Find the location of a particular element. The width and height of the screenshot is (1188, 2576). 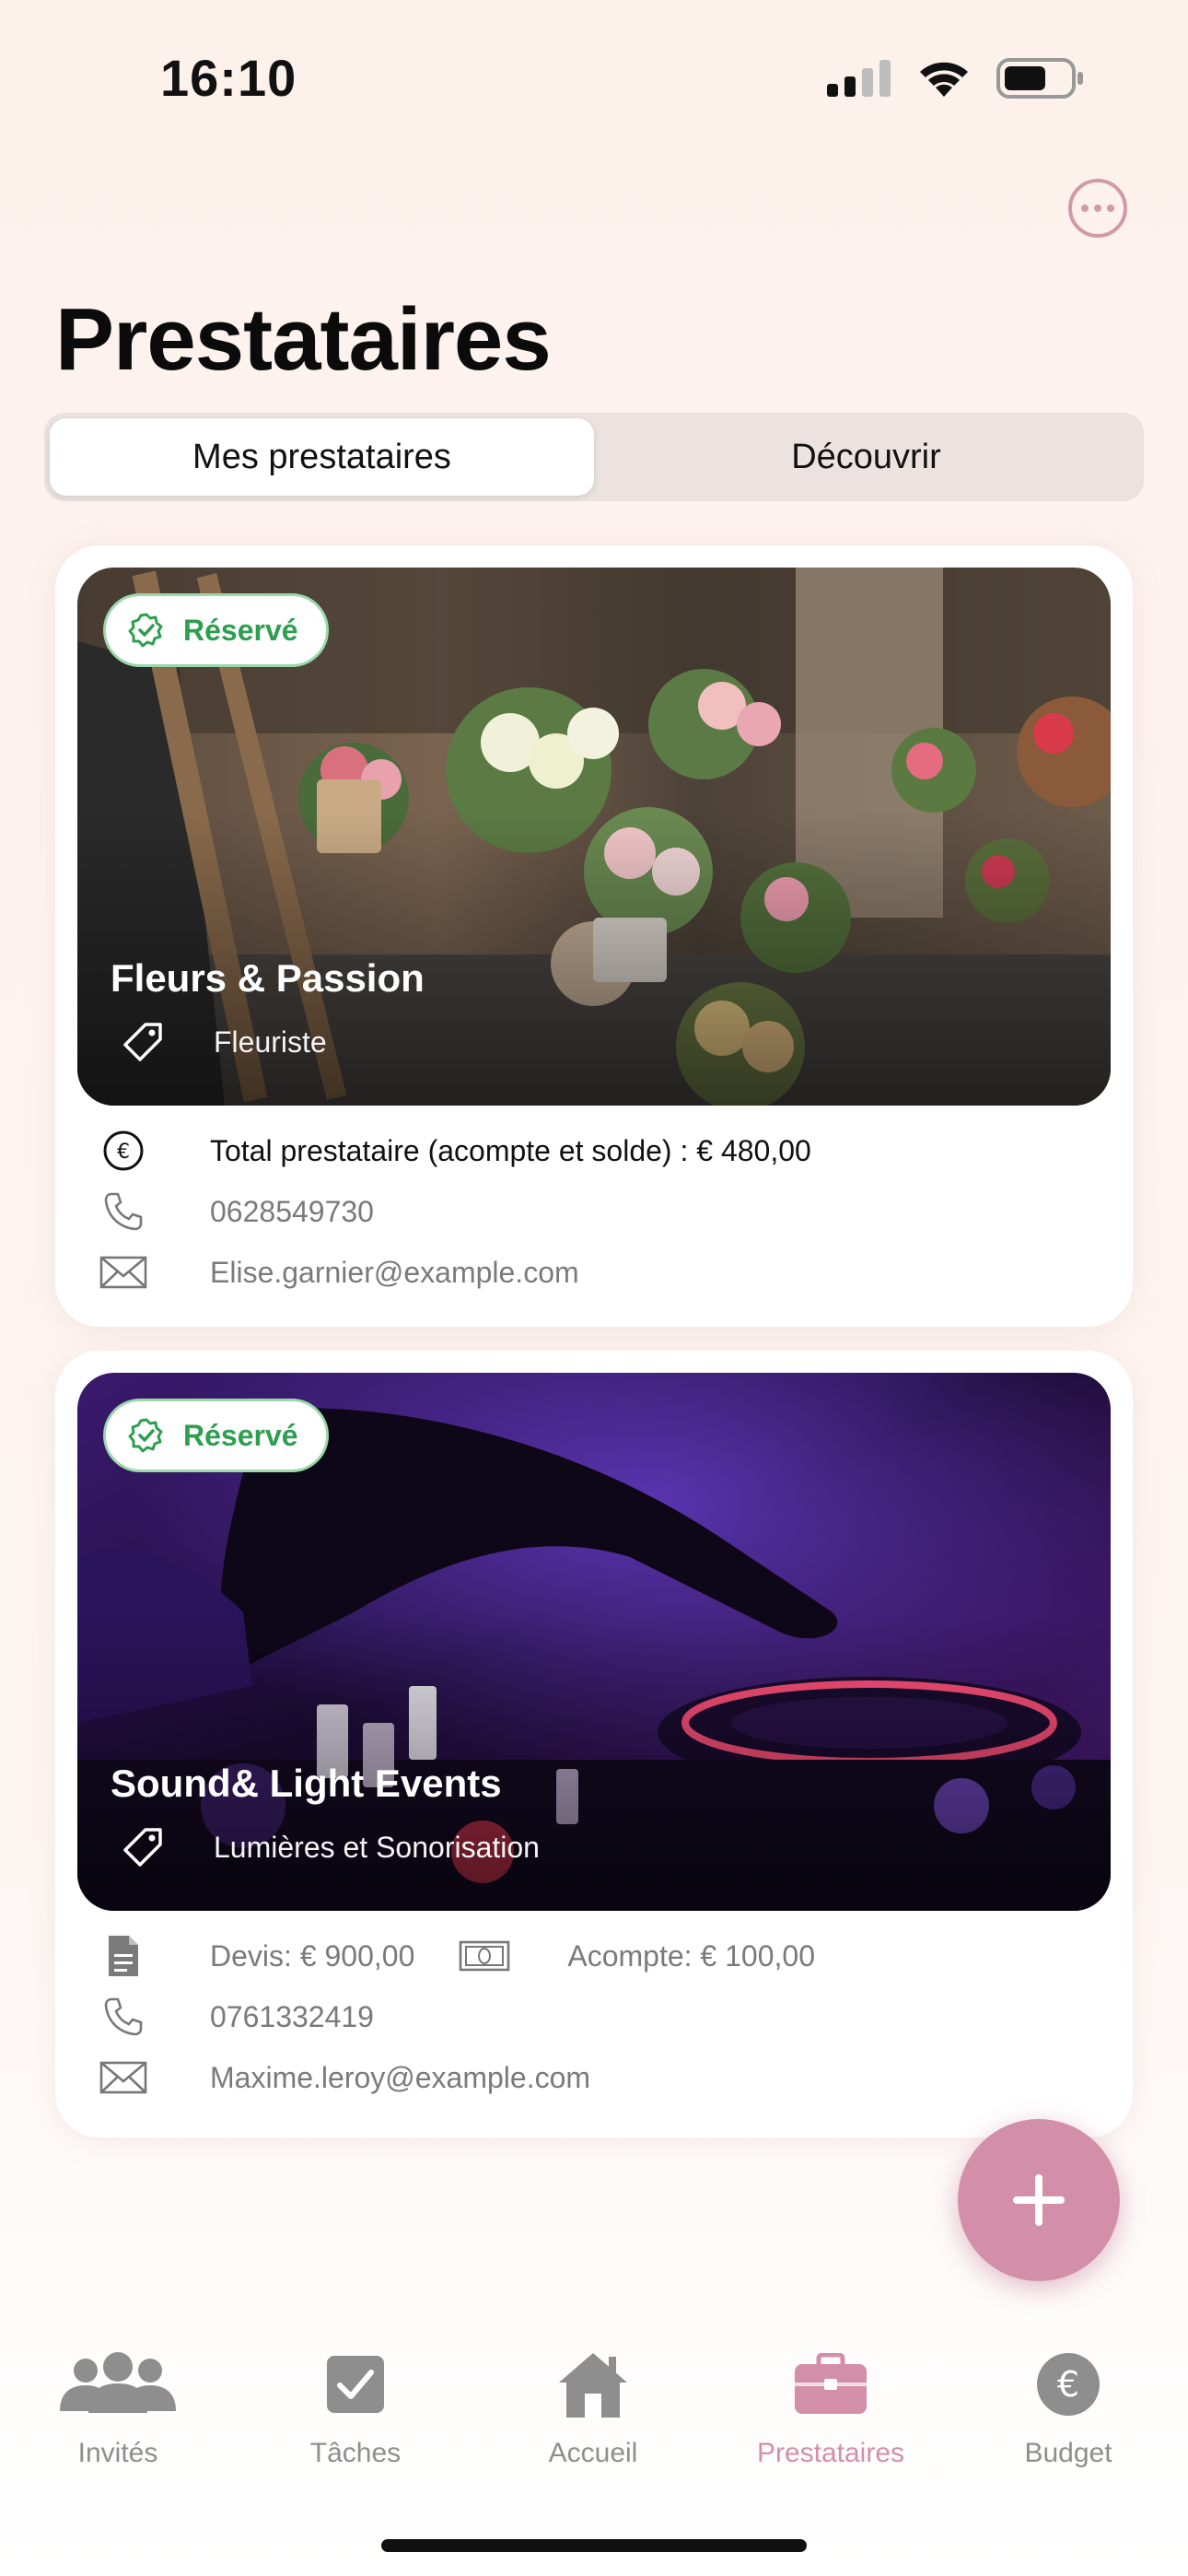

email-row: Elise.garnier@example.com is located at coordinates (594, 1272).